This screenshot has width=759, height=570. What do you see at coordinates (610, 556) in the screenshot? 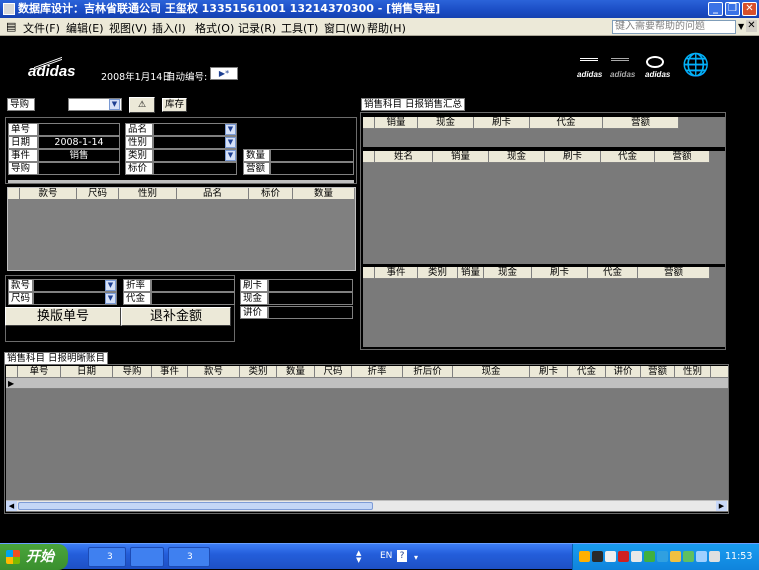
I see `ime-icon` at bounding box center [610, 556].